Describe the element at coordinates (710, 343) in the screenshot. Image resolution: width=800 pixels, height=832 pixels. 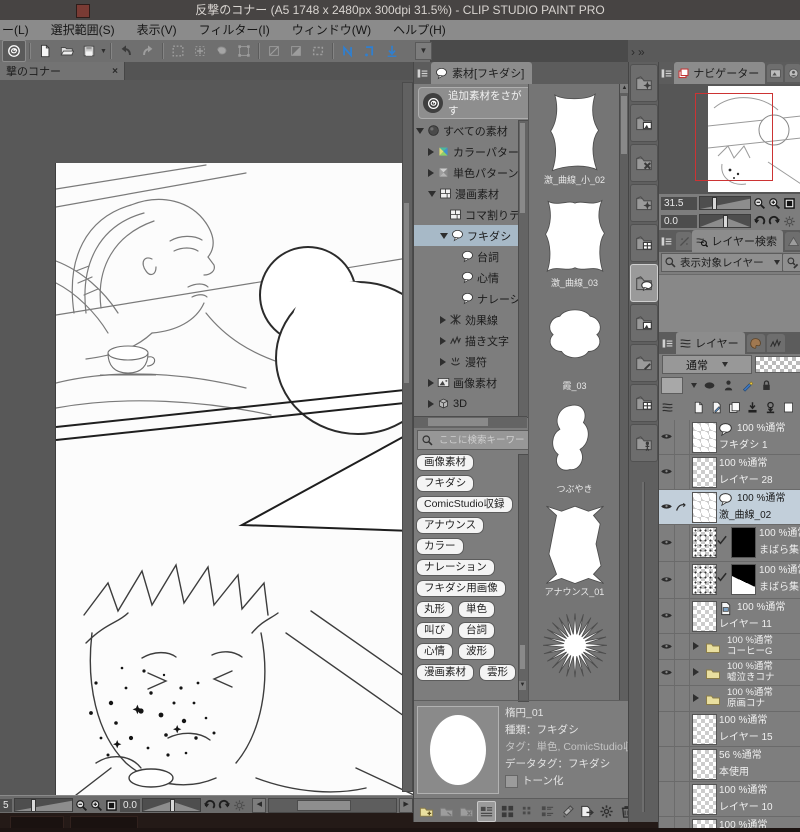
I see `tab-layer: レイヤー` at that location.